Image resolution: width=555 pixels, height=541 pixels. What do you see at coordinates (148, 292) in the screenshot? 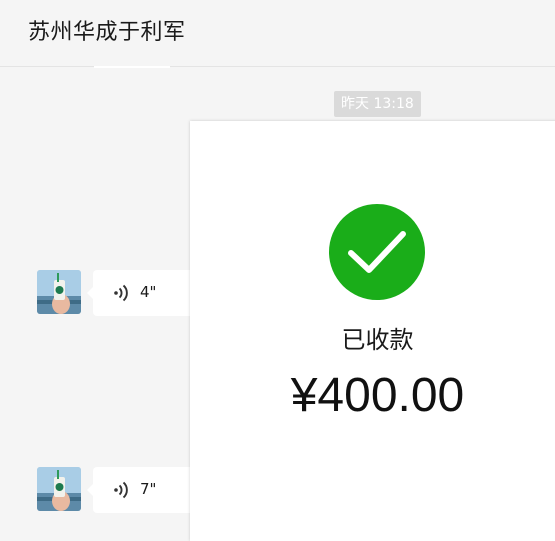
I see `voice-duration: 4"` at bounding box center [148, 292].